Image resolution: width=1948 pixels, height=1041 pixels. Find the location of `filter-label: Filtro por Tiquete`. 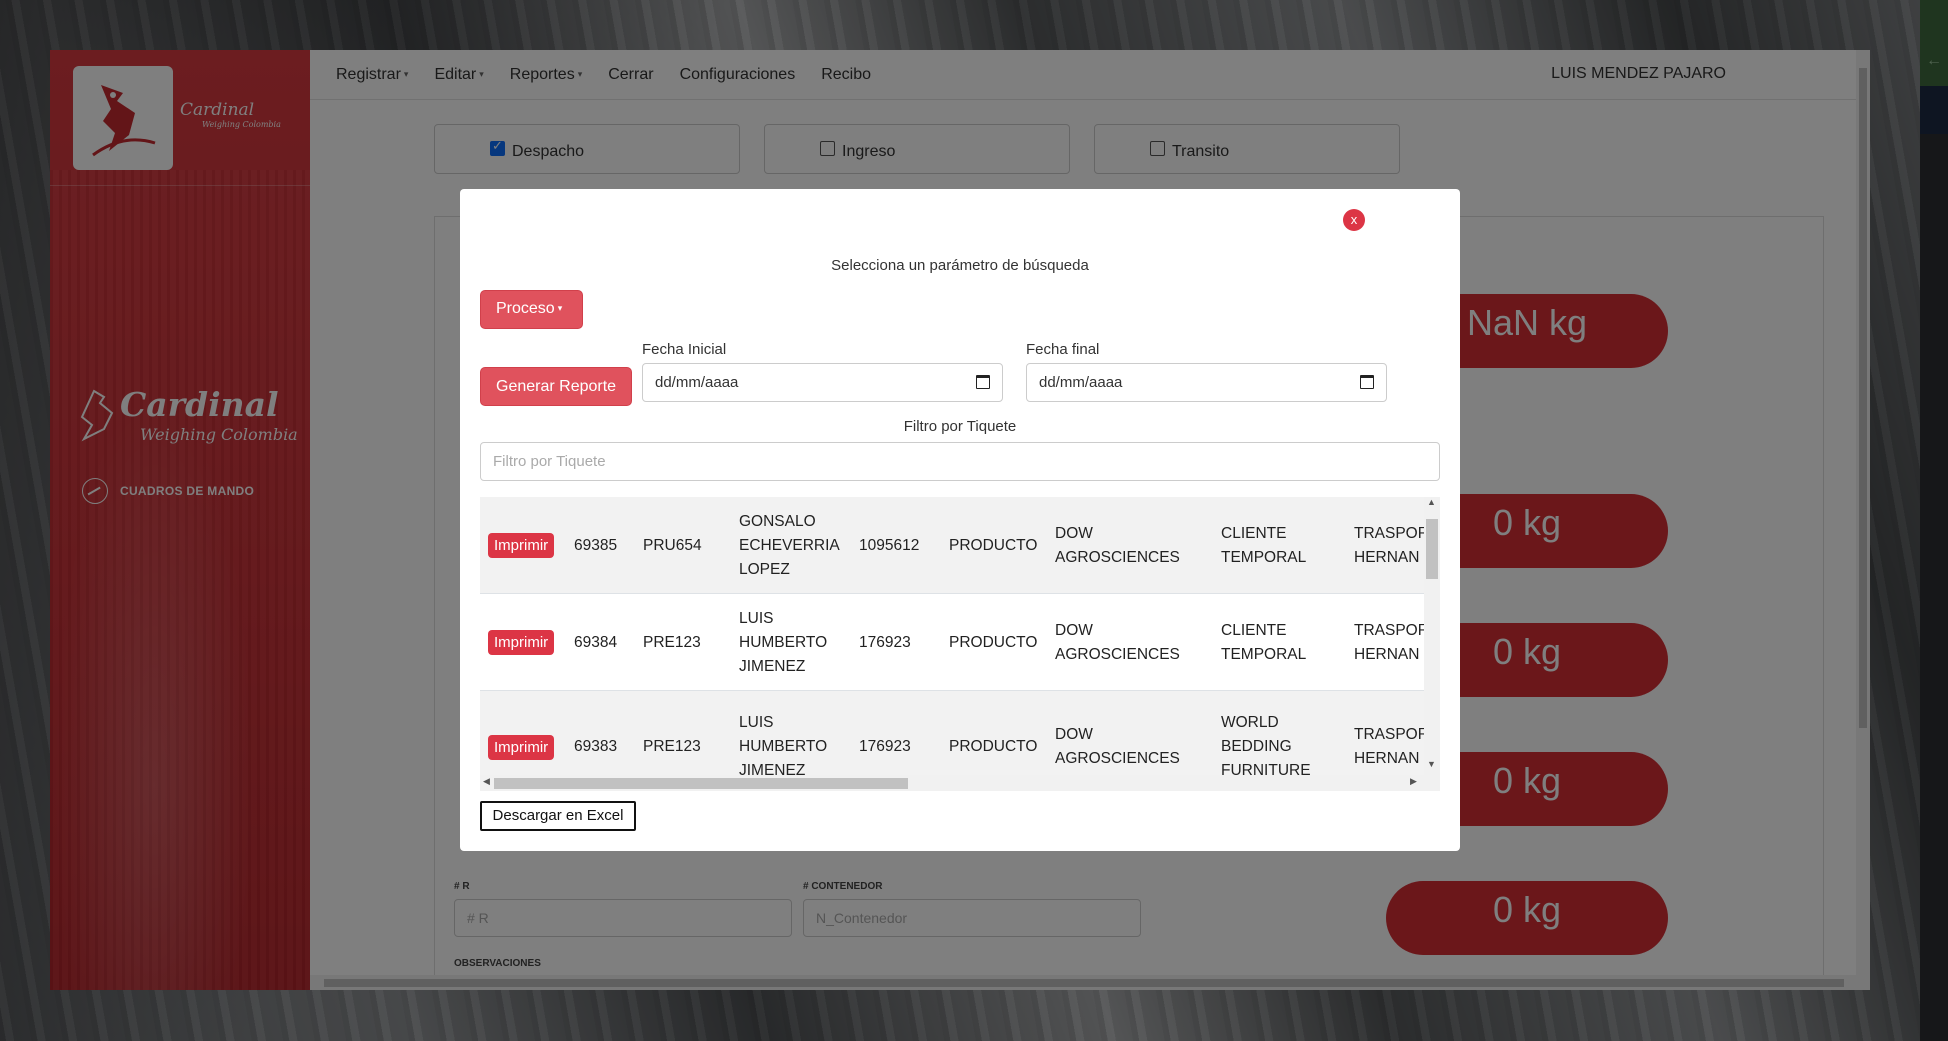

filter-label: Filtro por Tiquete is located at coordinates (960, 426).